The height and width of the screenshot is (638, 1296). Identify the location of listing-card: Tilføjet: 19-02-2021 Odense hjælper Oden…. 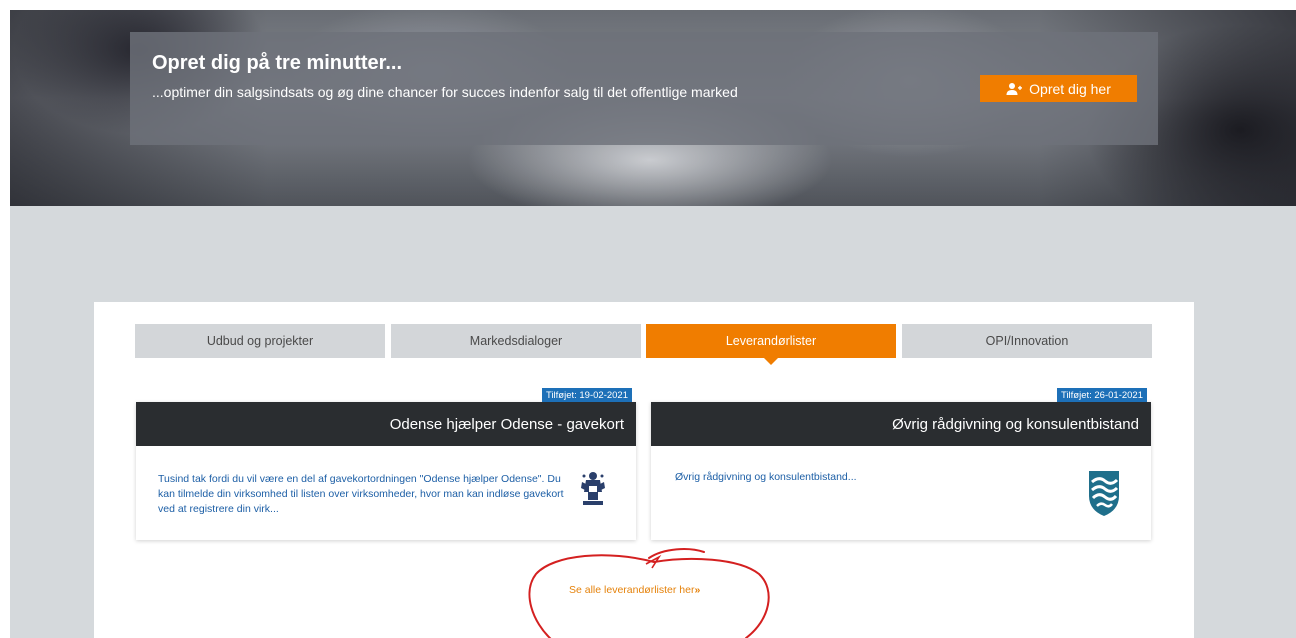
(386, 464).